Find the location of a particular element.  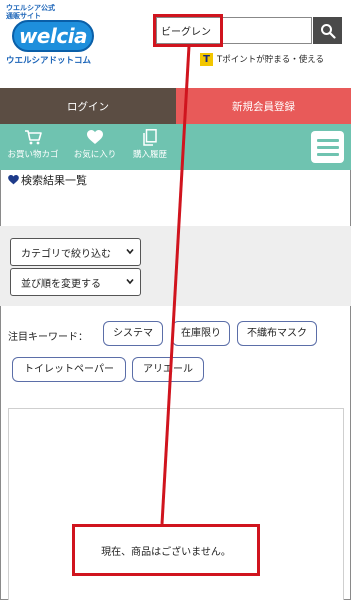

page-title-text: 検索結果一覧 is located at coordinates (54, 180).